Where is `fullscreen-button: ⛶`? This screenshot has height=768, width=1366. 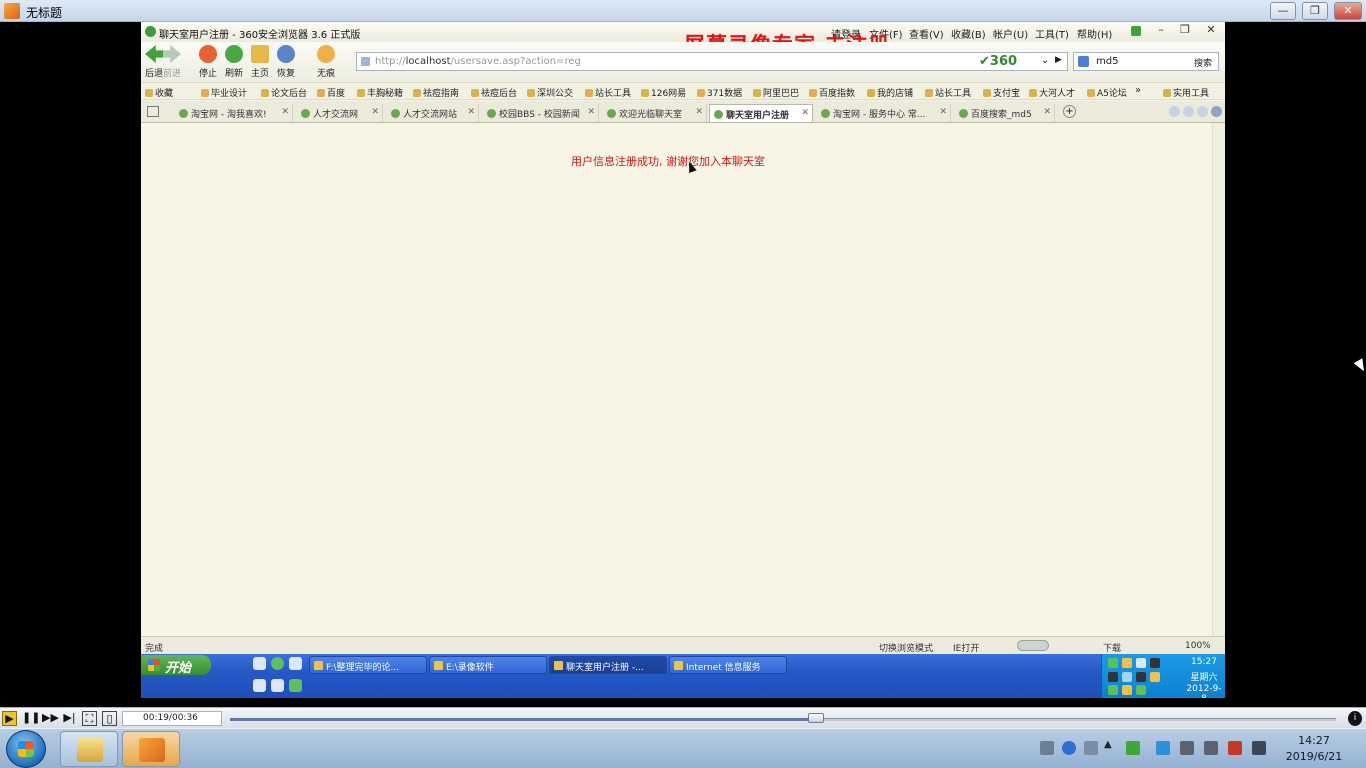 fullscreen-button: ⛶ is located at coordinates (89, 718).